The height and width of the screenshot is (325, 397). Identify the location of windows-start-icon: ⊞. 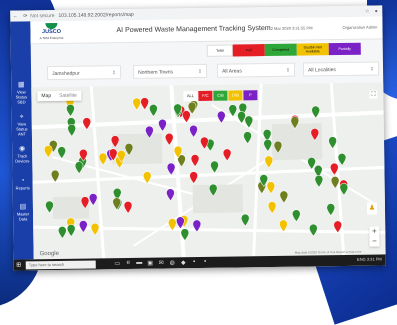
(19, 264).